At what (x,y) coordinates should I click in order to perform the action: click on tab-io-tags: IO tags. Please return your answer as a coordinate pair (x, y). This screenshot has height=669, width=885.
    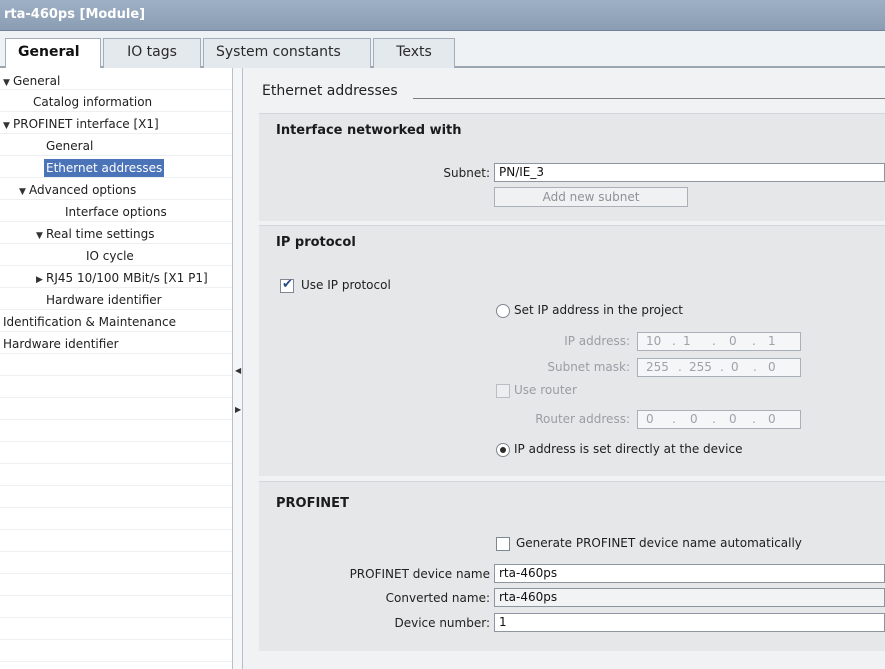
    Looking at the image, I should click on (152, 53).